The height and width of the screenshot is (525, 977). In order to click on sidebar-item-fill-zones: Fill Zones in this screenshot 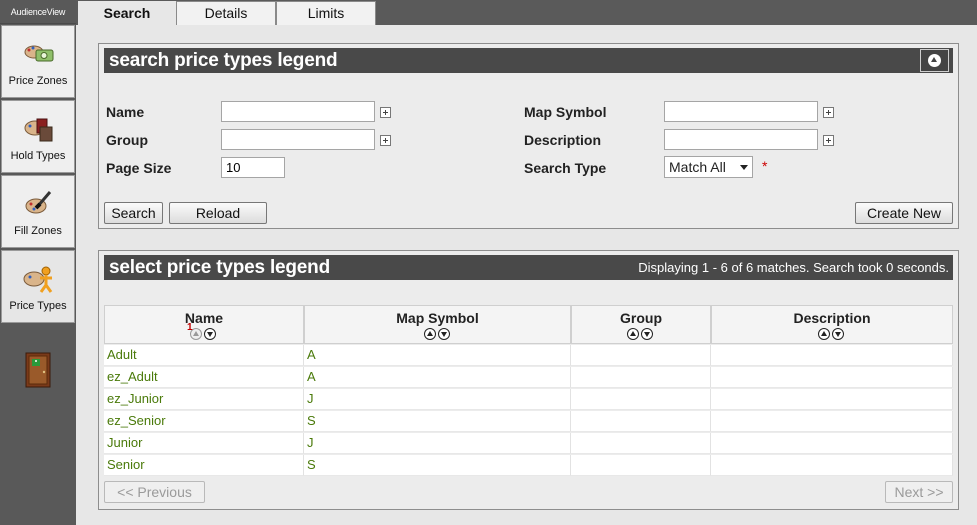, I will do `click(38, 211)`.